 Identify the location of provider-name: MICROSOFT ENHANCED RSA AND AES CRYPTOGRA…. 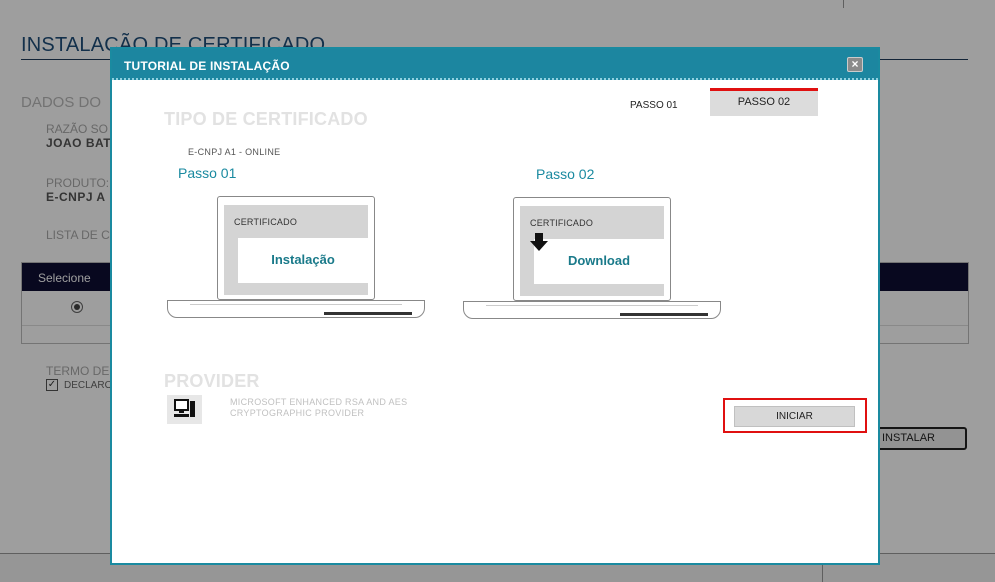
(319, 407).